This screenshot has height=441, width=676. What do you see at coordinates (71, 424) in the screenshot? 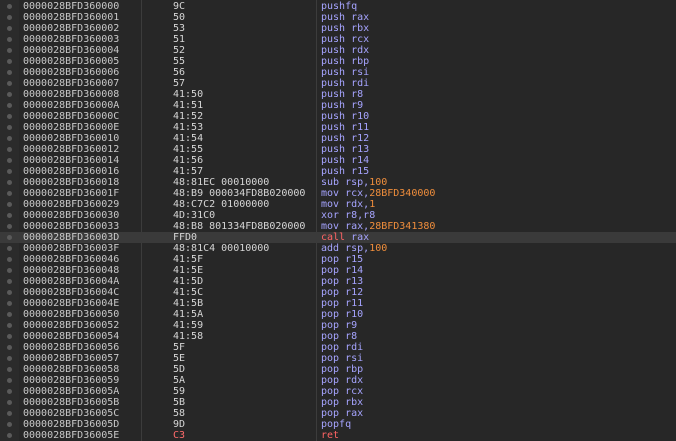
I see `address: 0000028BFD36005D` at bounding box center [71, 424].